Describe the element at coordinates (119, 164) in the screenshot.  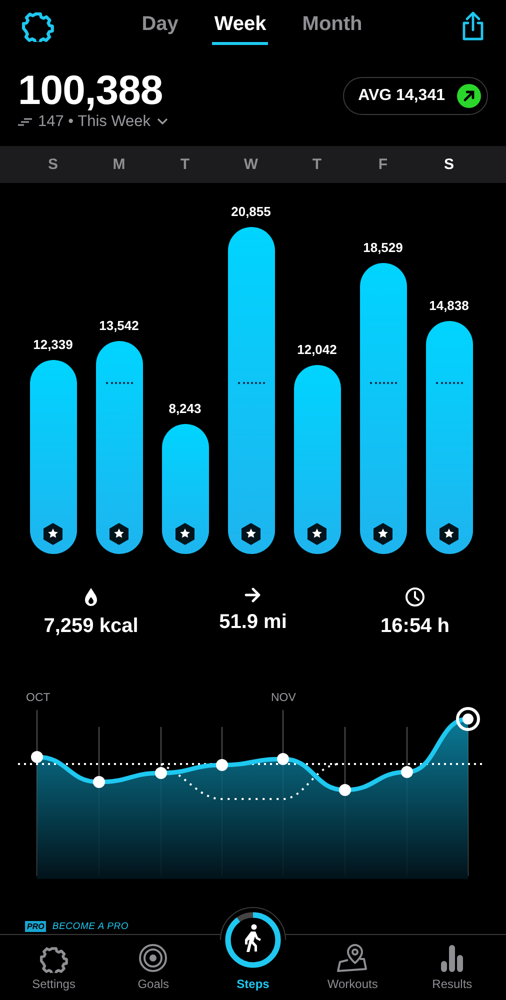
I see `day-label: M` at that location.